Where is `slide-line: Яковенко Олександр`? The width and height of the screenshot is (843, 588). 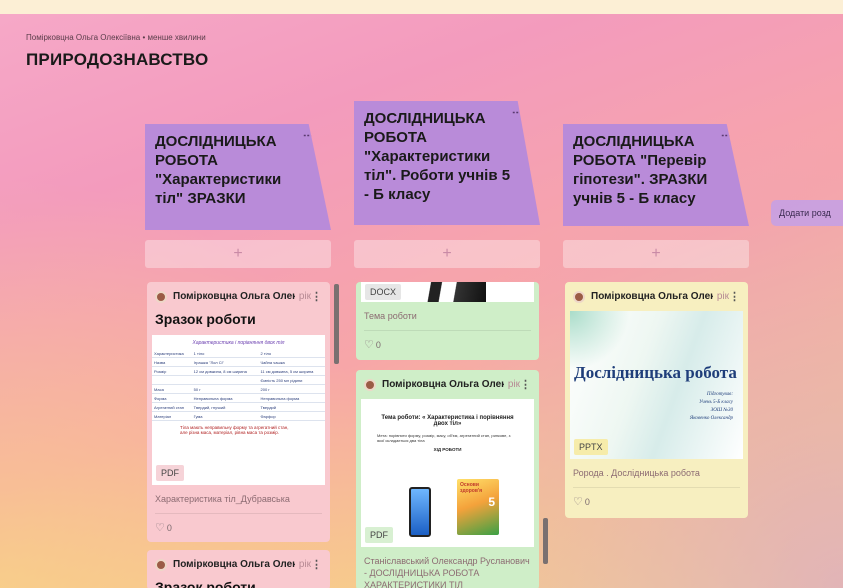 slide-line: Яковенко Олександр is located at coordinates (711, 418).